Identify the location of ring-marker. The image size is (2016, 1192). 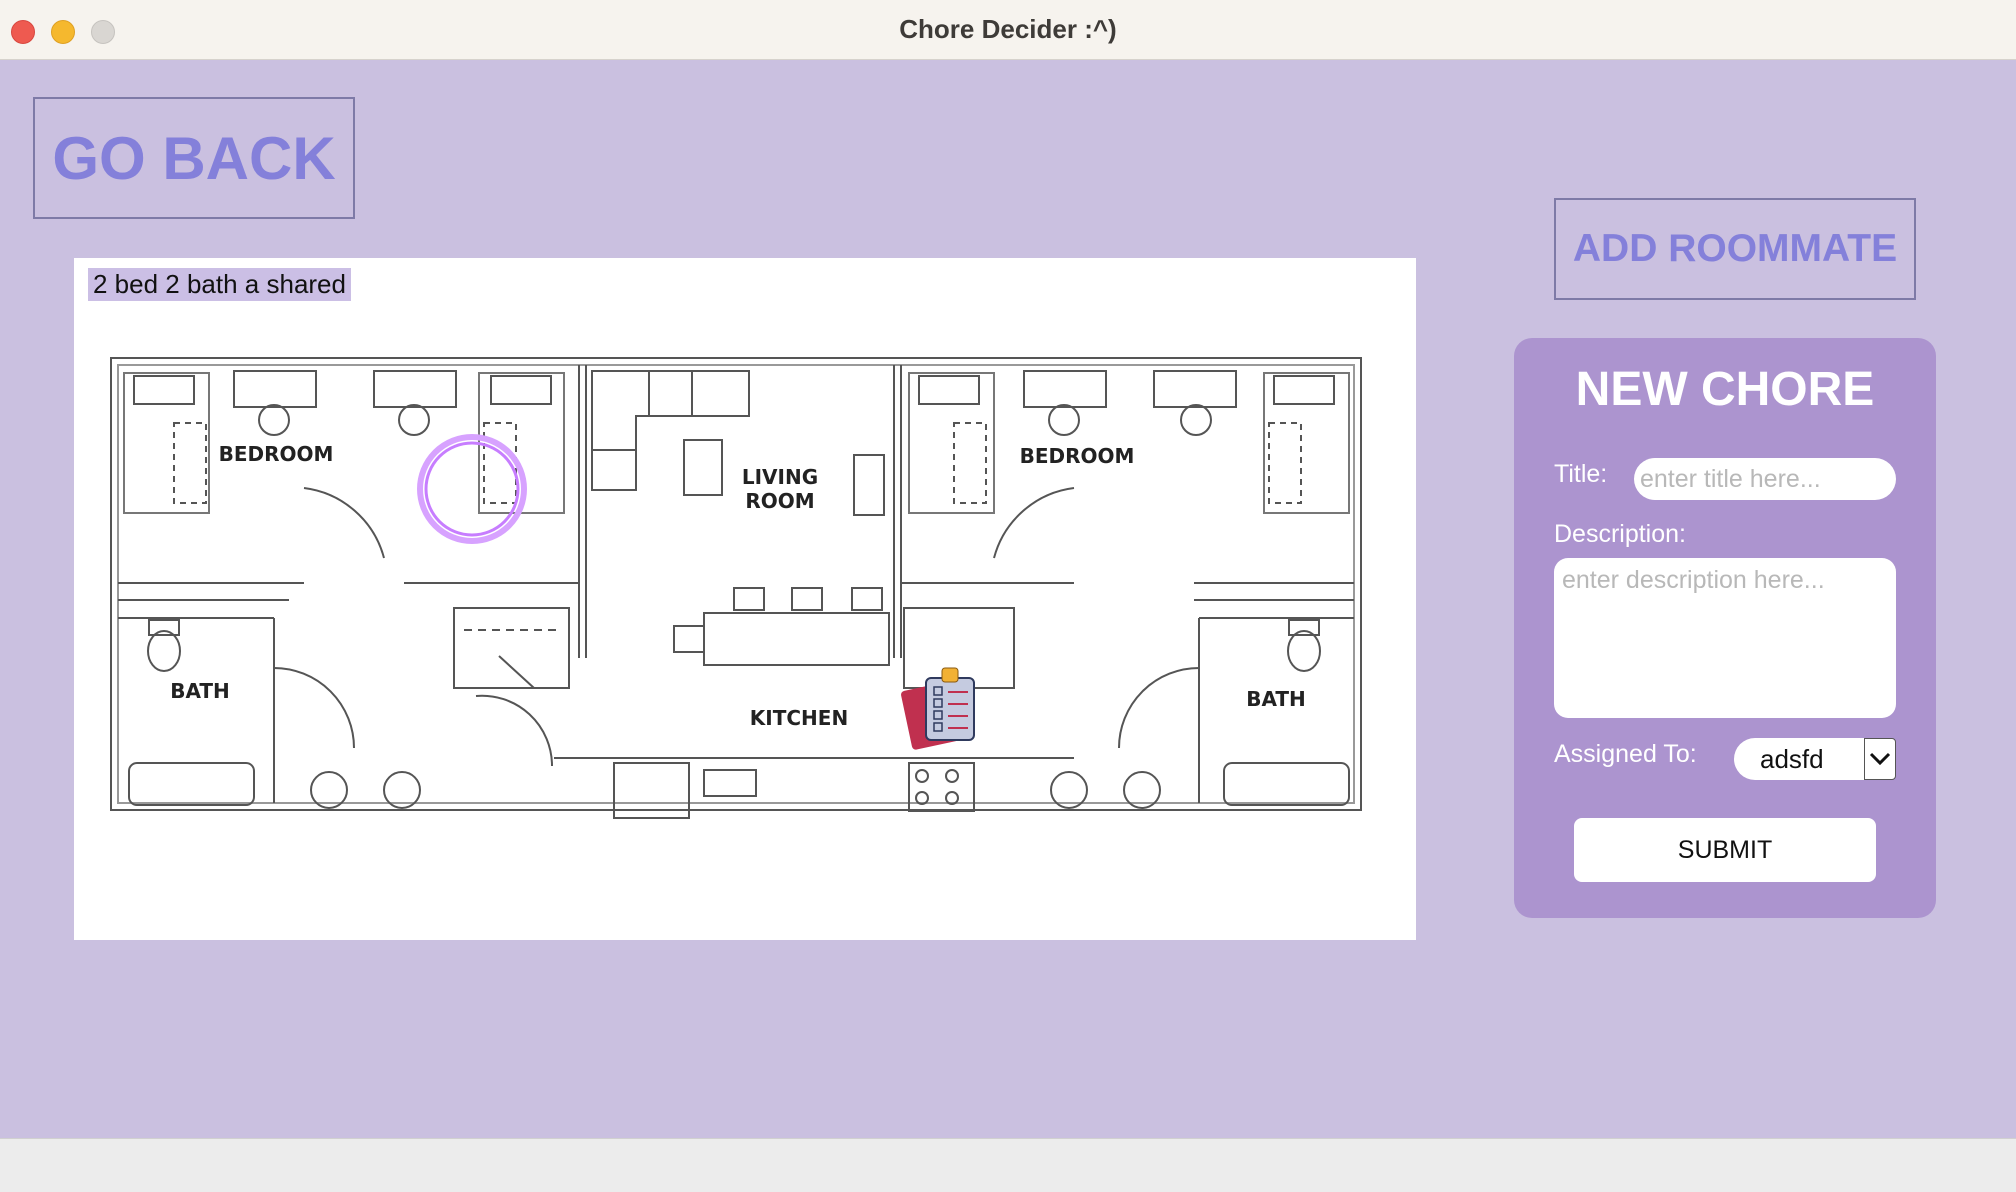
(472, 489).